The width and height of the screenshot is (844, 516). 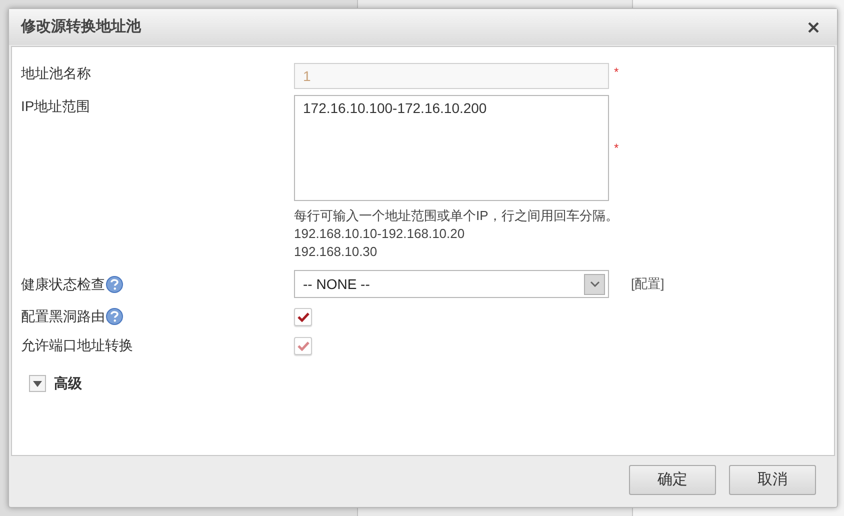 I want to click on health-check-select: -- NONE --, so click(x=451, y=284).